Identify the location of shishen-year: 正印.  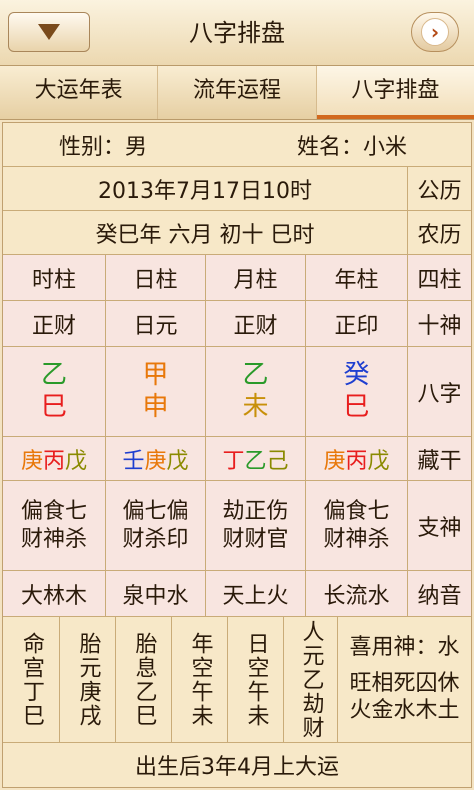
(356, 323).